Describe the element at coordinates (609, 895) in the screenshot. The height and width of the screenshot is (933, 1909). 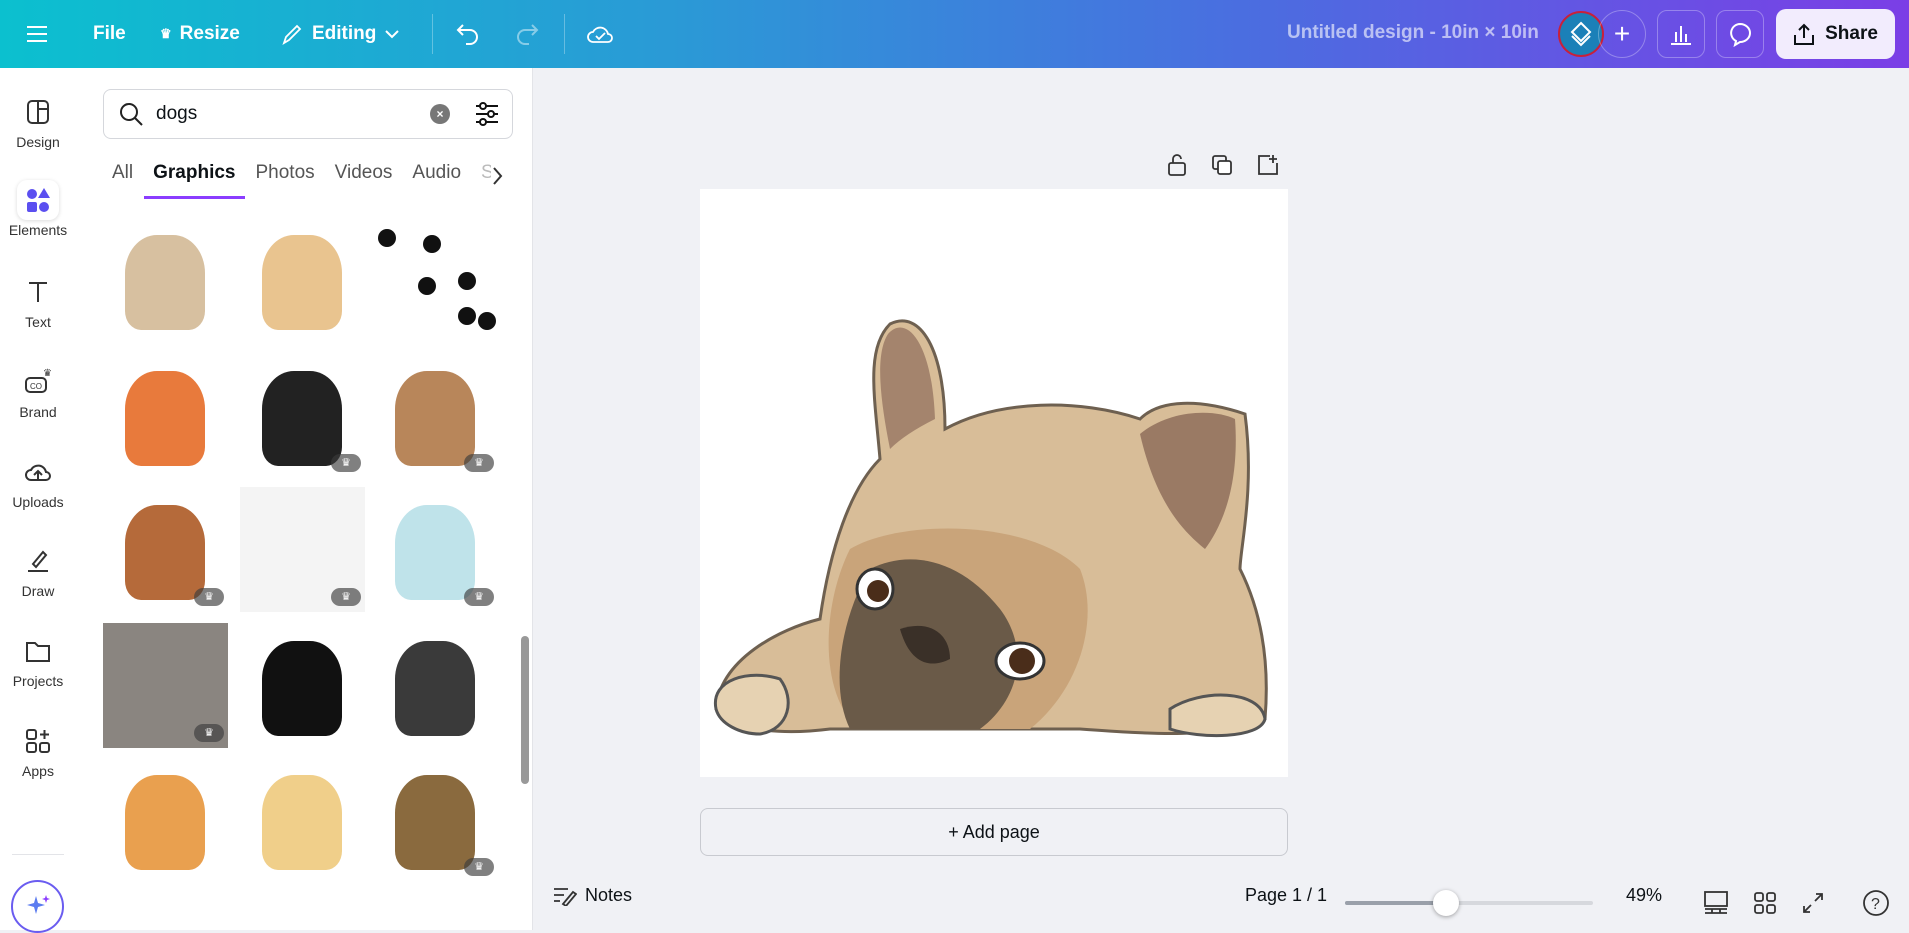
I see `notes-label: Notes` at that location.